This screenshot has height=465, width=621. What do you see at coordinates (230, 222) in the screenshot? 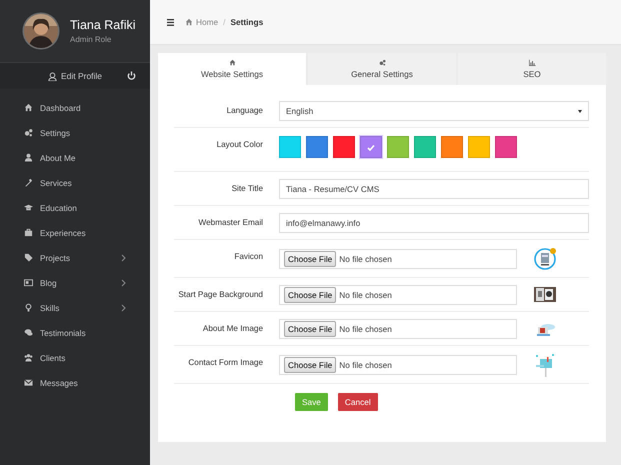
I see `field-label: Webmaster Email` at bounding box center [230, 222].